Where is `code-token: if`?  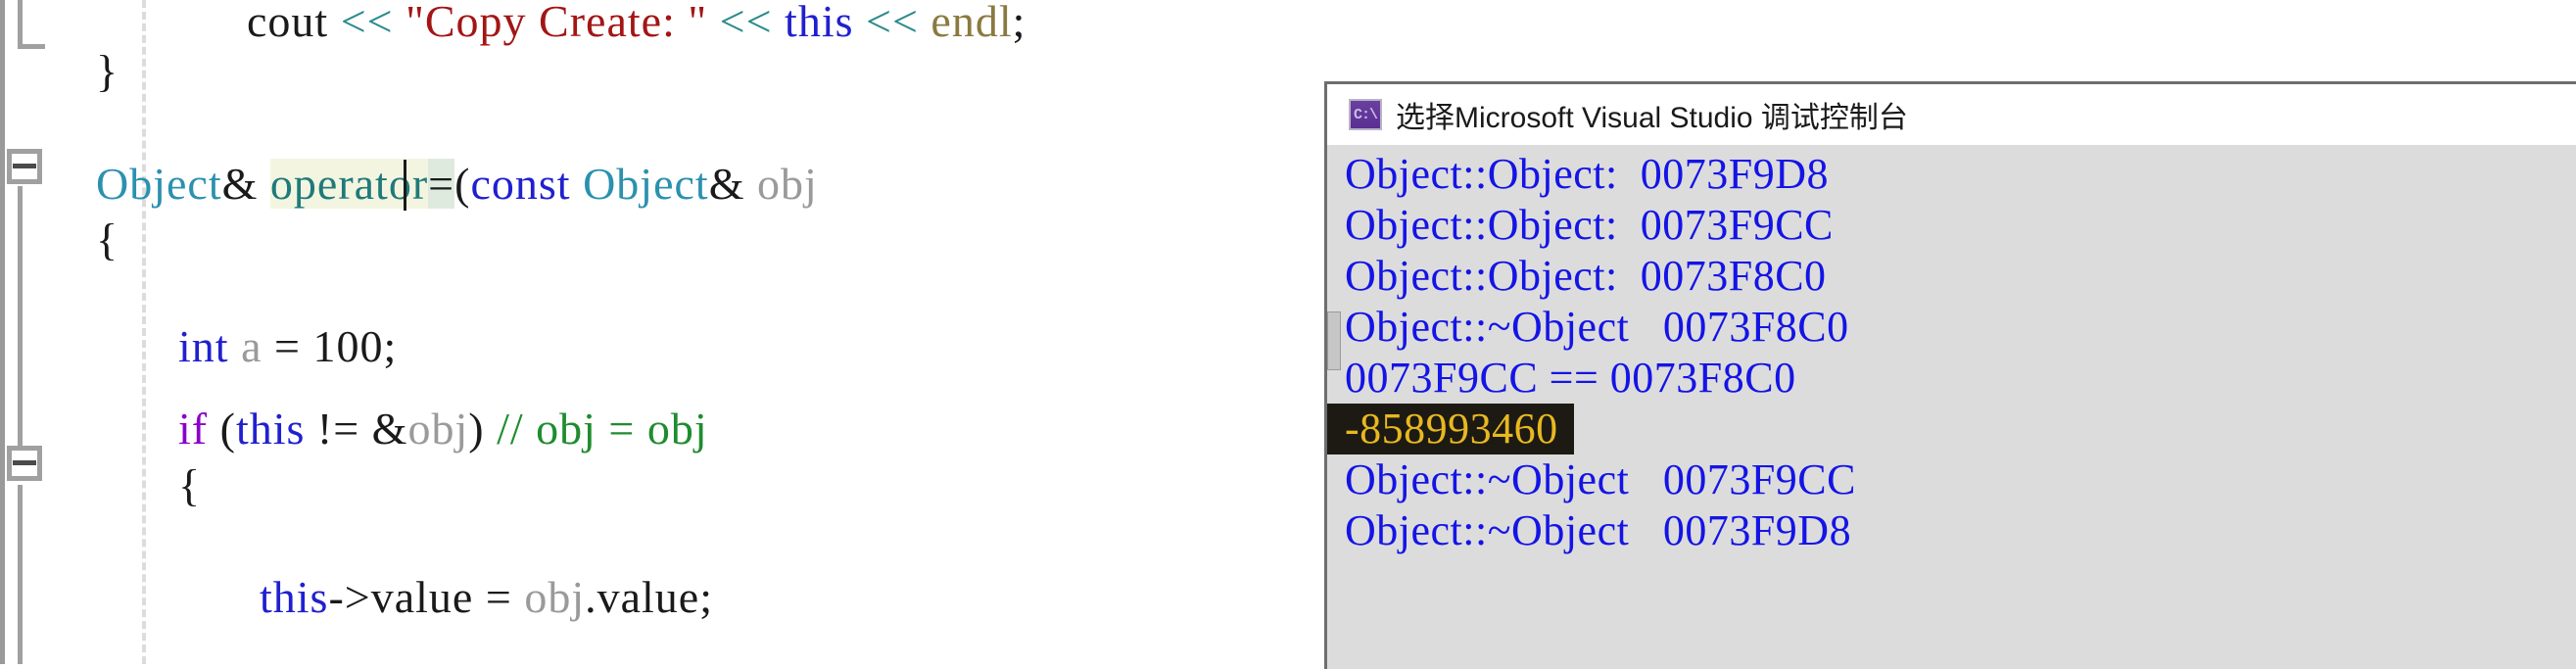
code-token: if is located at coordinates (199, 429).